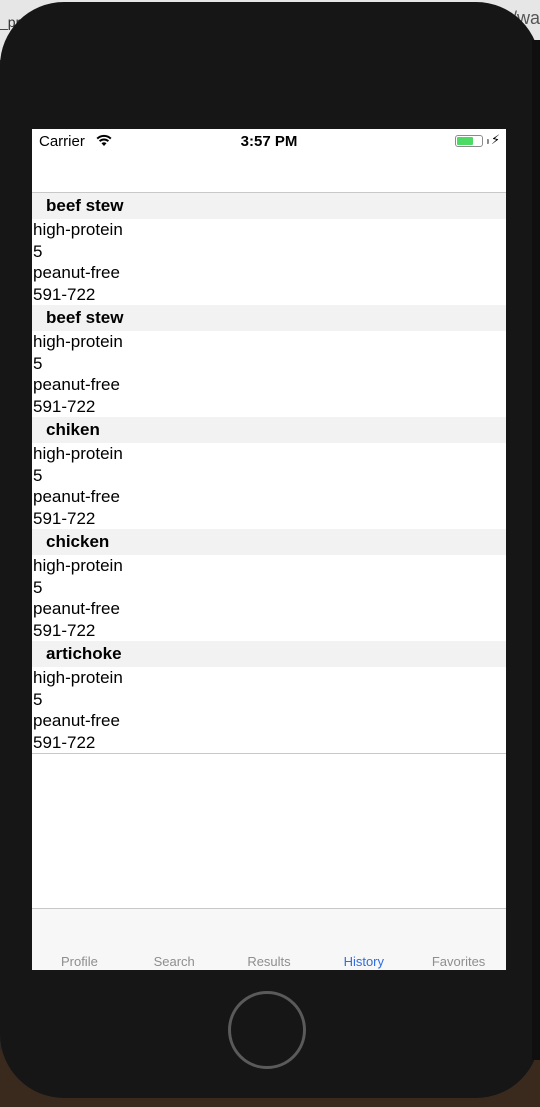 This screenshot has height=1107, width=540. Describe the element at coordinates (269, 430) in the screenshot. I see `history-item-title: chiken` at that location.